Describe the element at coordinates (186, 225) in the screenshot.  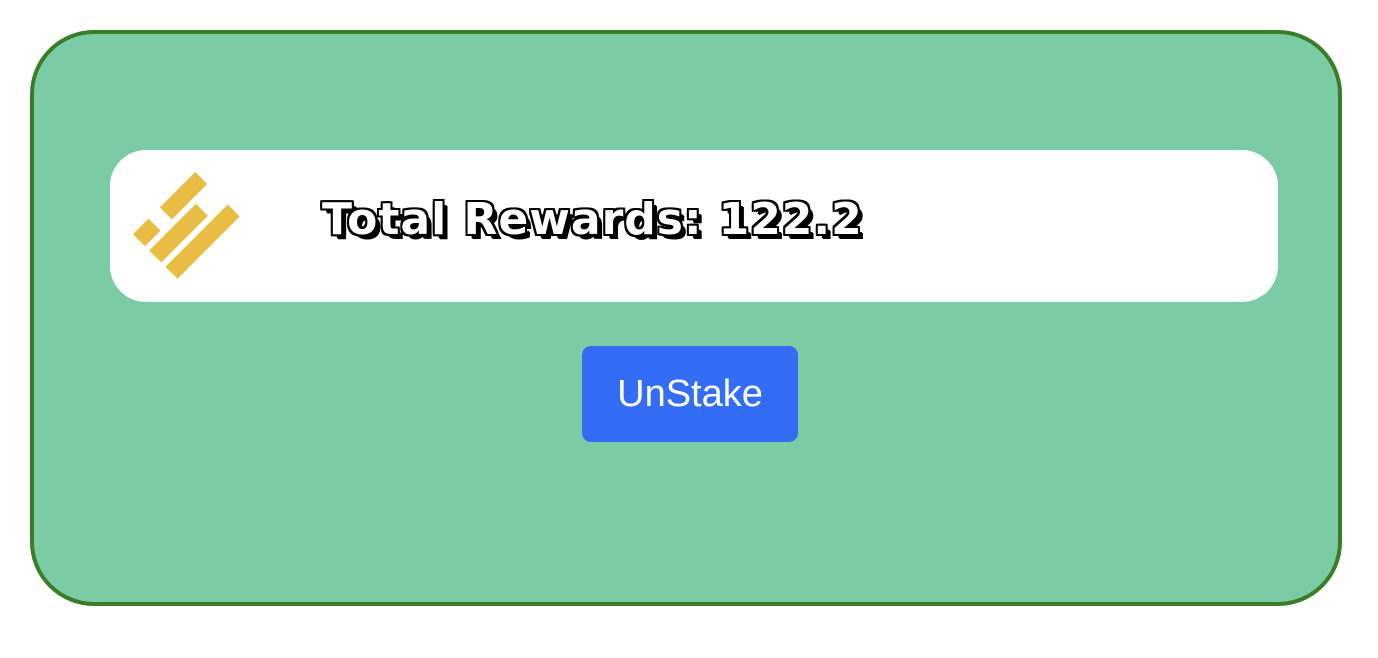
I see `binance-usd-logo-icon` at that location.